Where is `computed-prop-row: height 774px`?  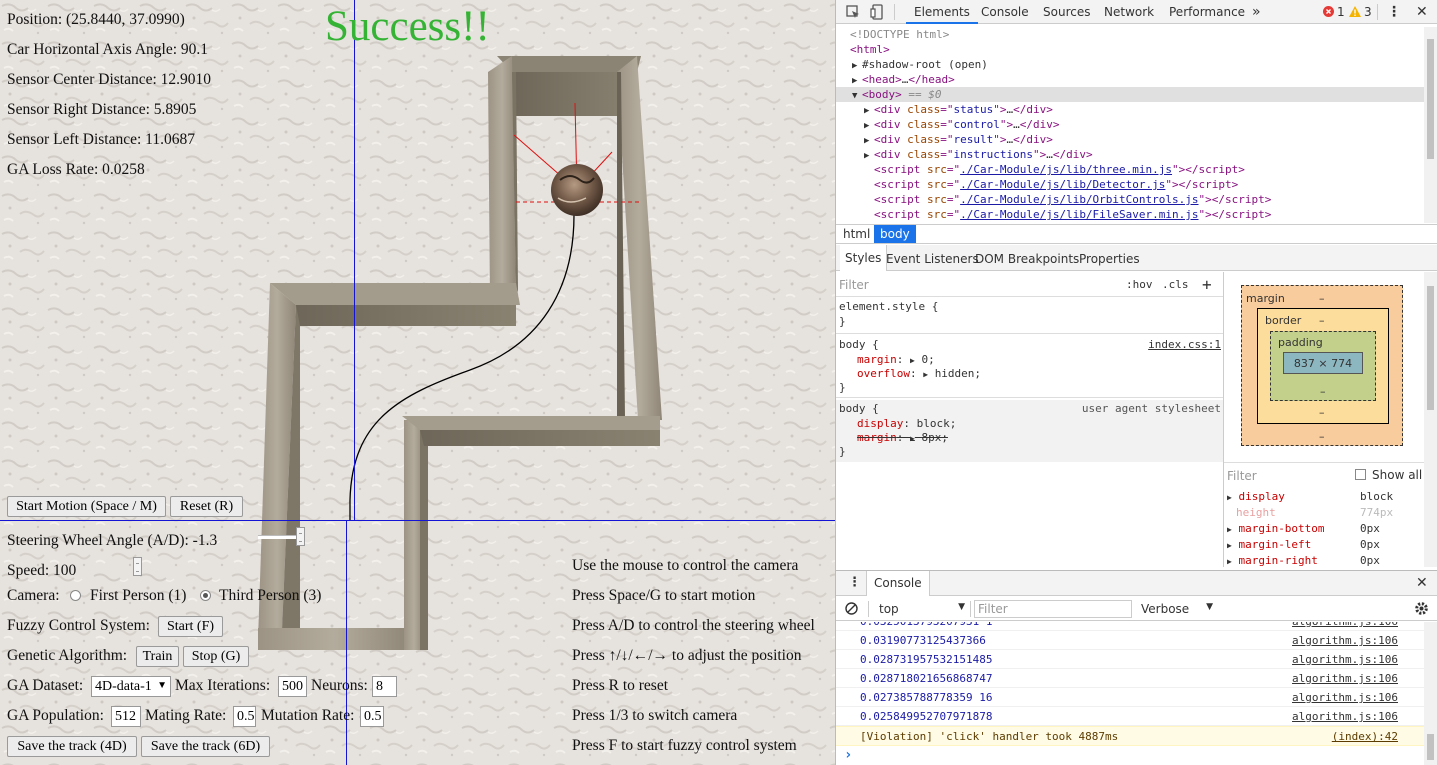
computed-prop-row: height 774px is located at coordinates (1324, 513).